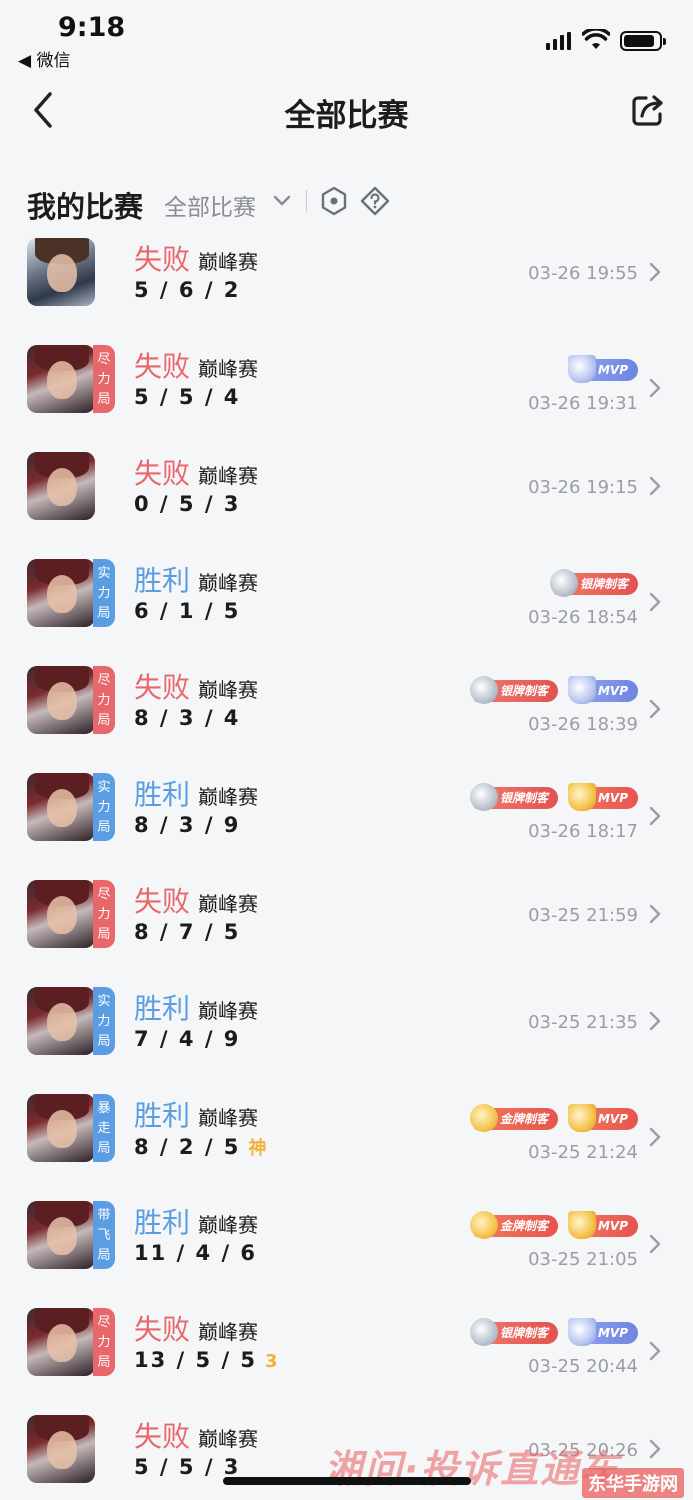 The width and height of the screenshot is (693, 1500). What do you see at coordinates (104, 1235) in the screenshot?
I see `match-quality-tag-char: 飞` at bounding box center [104, 1235].